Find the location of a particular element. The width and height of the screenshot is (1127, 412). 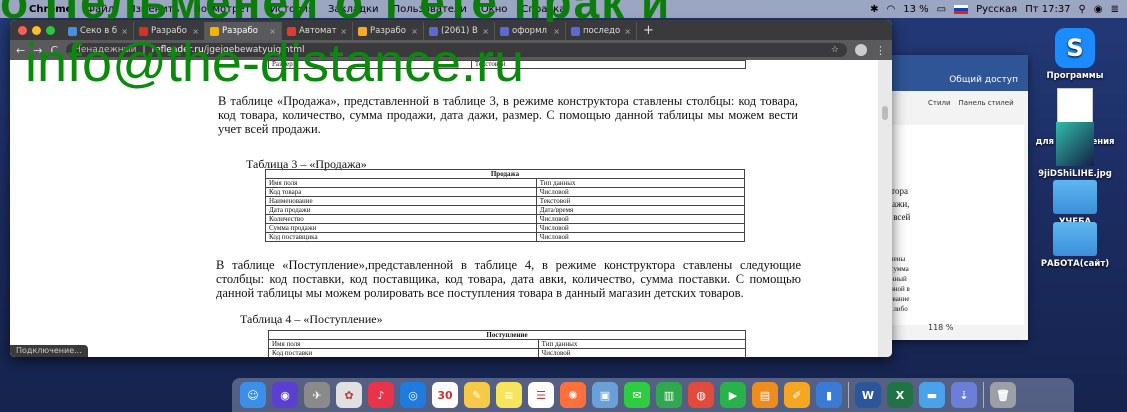

desktop-icon-work: РАБОТА(сайт) is located at coordinates (1075, 245).